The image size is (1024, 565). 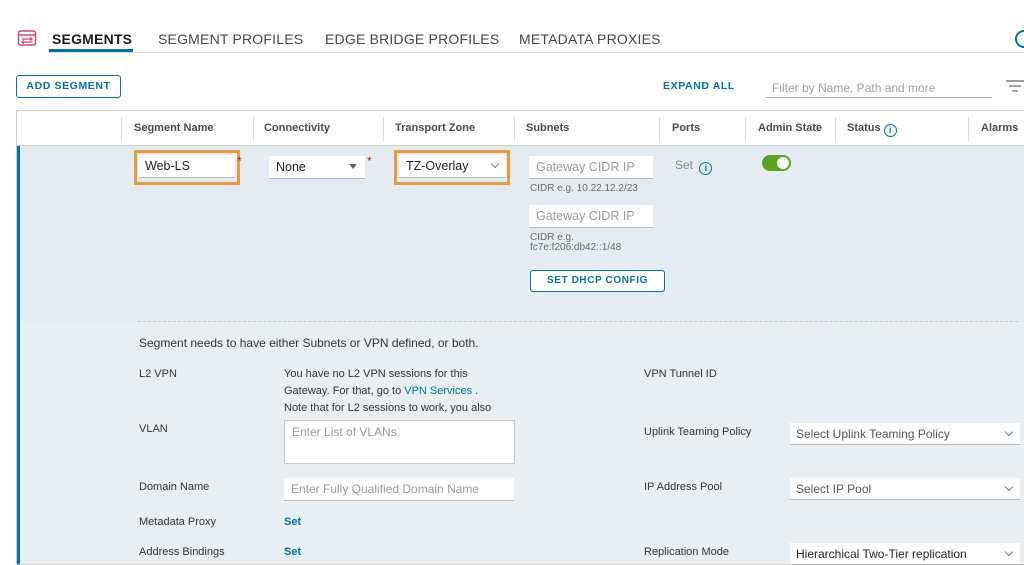 I want to click on filter-icon, so click(x=1015, y=86).